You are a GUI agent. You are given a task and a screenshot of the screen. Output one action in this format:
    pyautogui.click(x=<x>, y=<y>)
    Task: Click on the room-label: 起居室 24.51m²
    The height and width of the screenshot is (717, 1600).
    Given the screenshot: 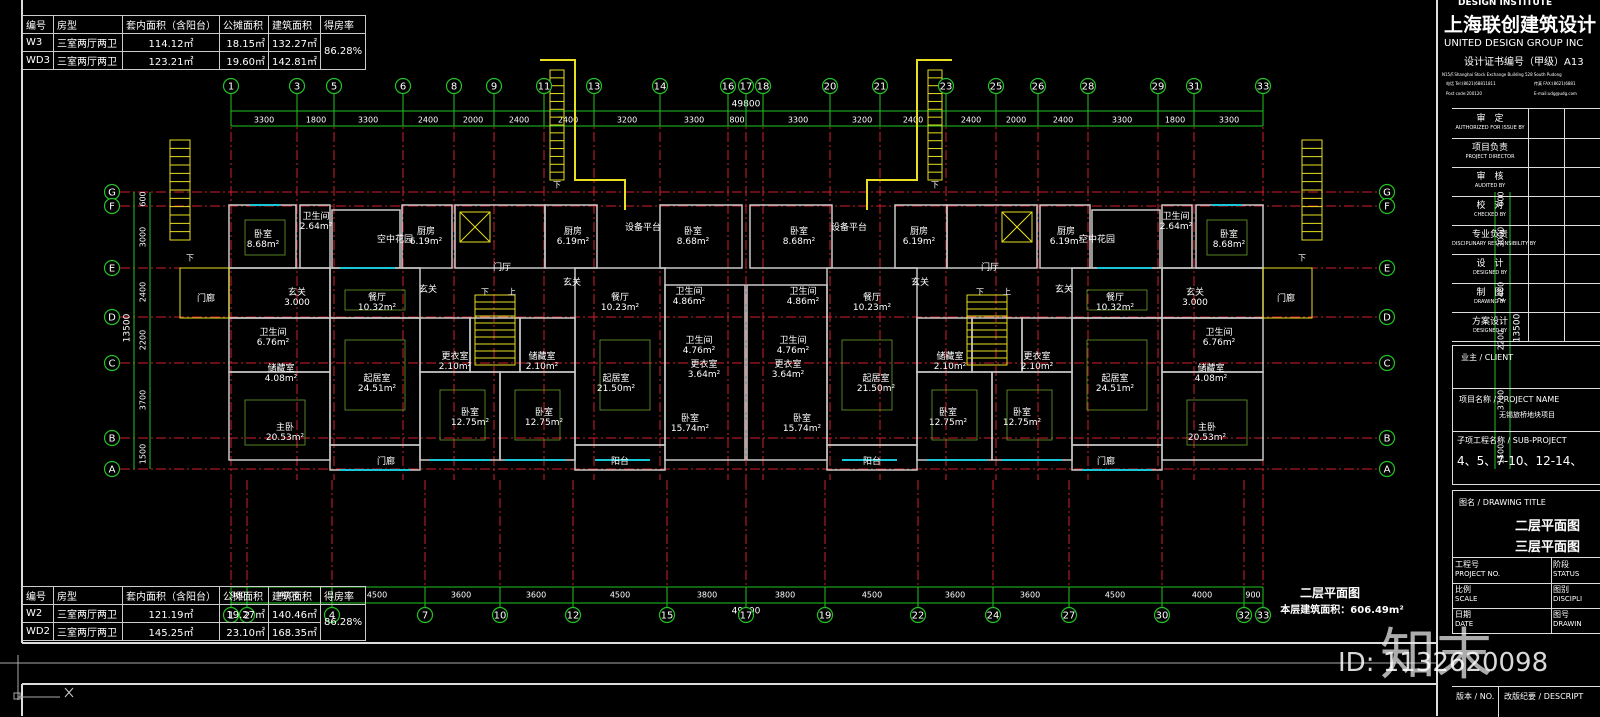 What is the action you would take?
    pyautogui.click(x=377, y=384)
    